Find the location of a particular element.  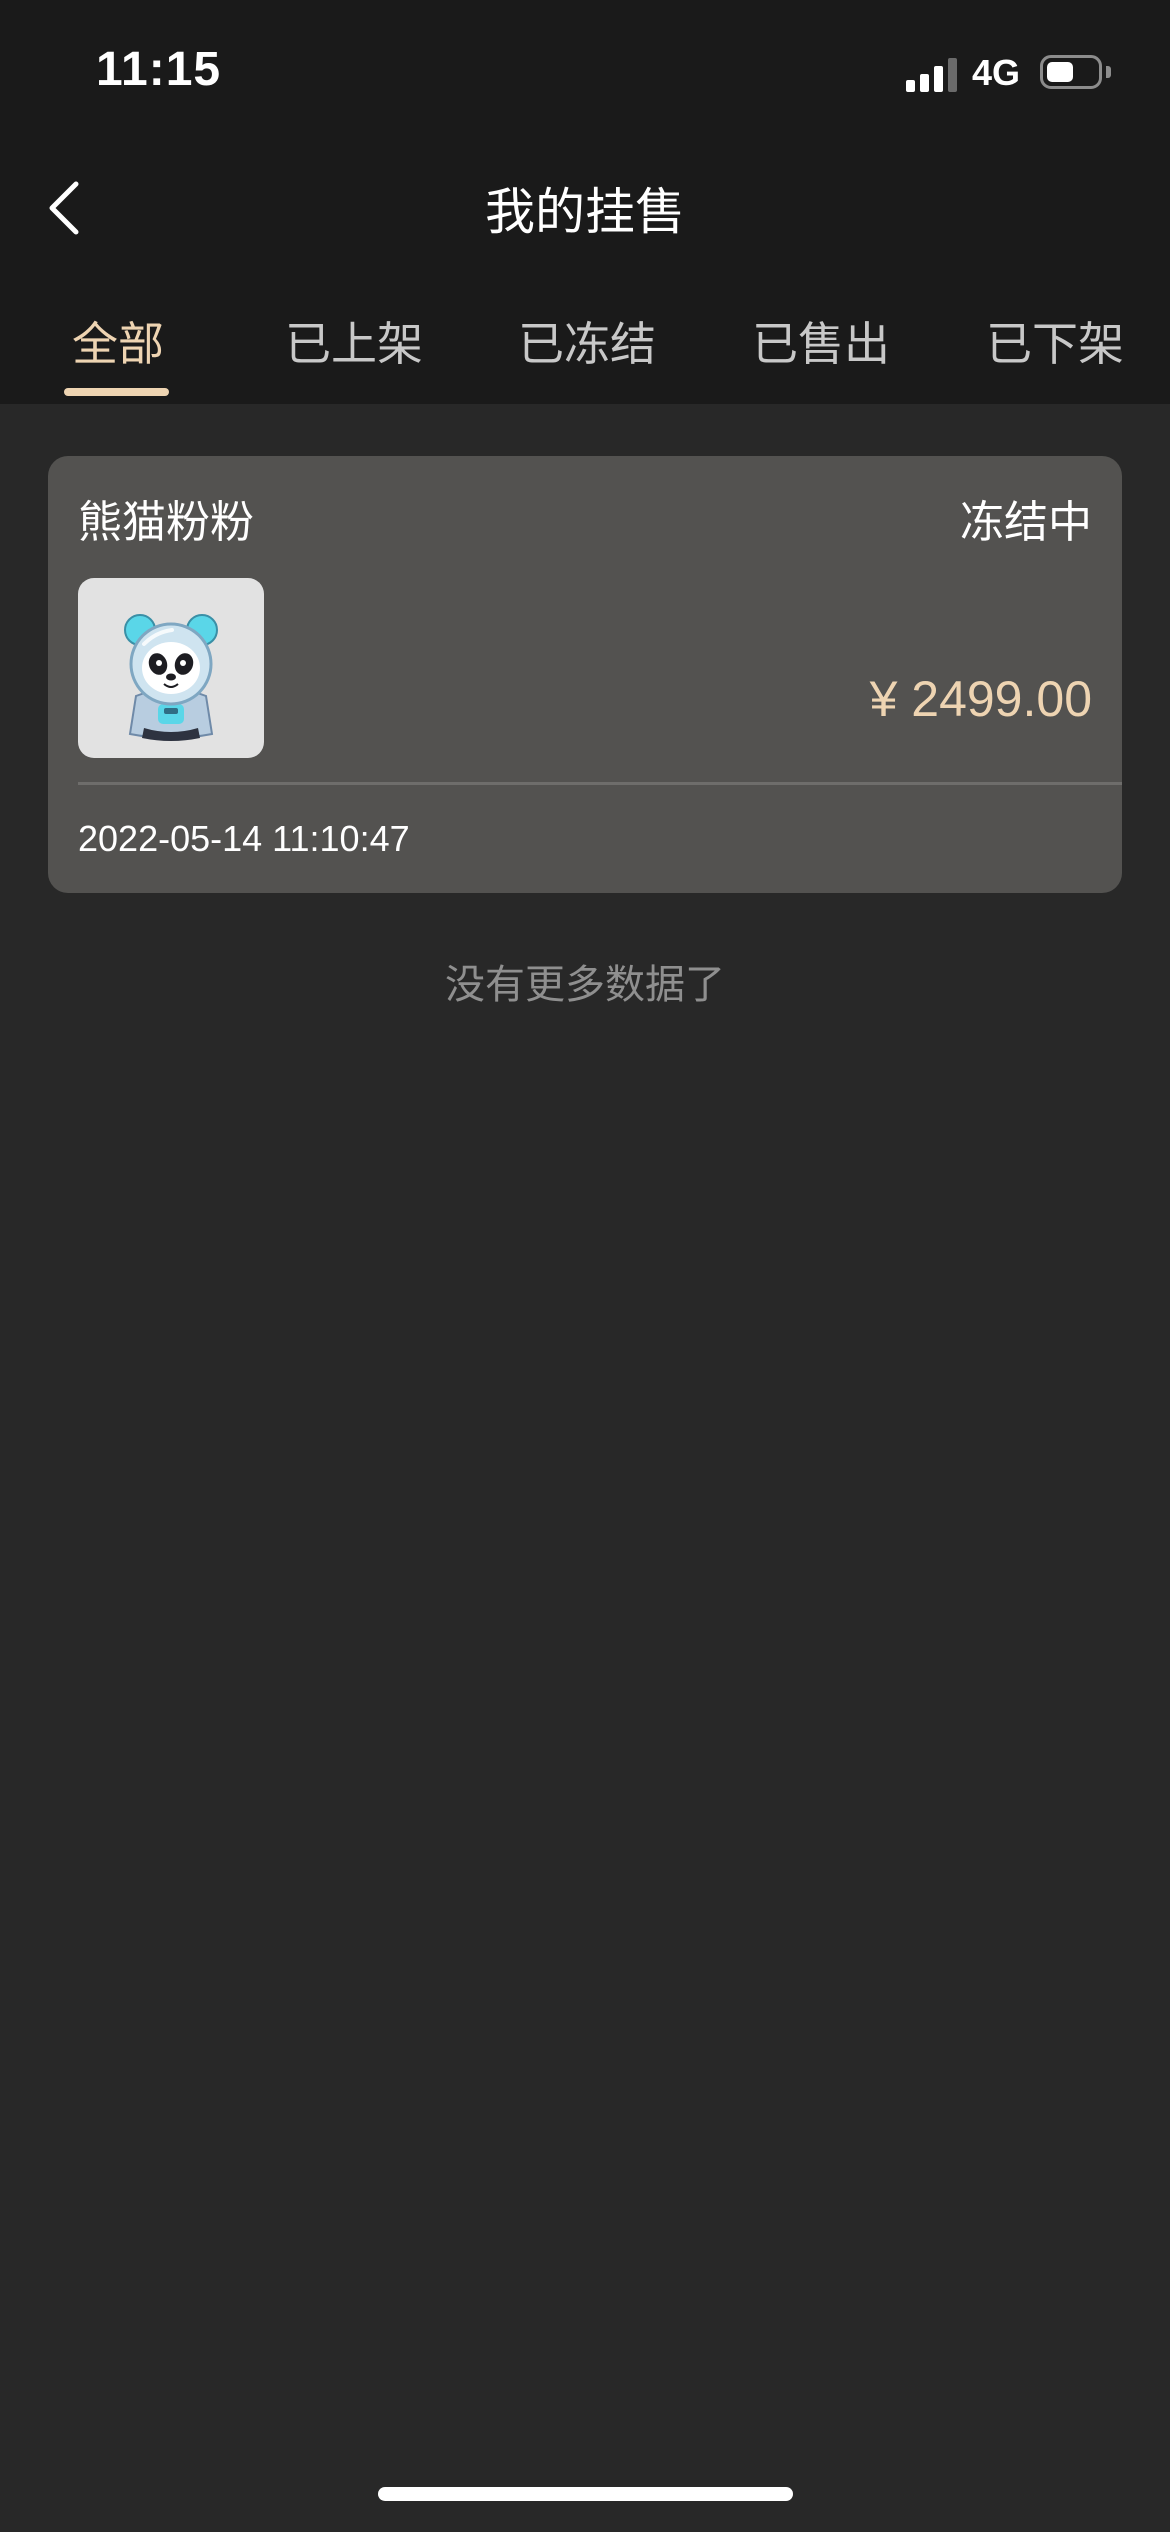

status-bar: 11:15 4G is located at coordinates (585, 70).